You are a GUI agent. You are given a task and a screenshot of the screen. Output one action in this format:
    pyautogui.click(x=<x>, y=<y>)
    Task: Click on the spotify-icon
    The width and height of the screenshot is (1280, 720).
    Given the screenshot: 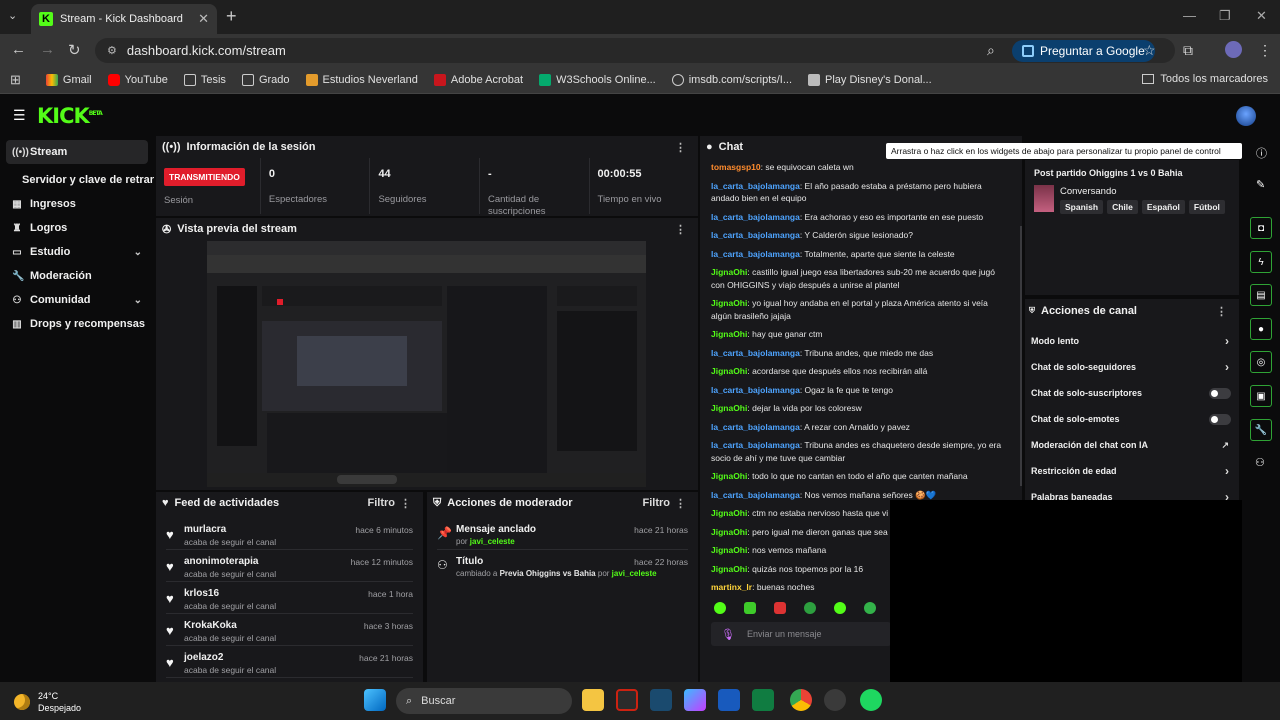 What is the action you would take?
    pyautogui.click(x=871, y=700)
    